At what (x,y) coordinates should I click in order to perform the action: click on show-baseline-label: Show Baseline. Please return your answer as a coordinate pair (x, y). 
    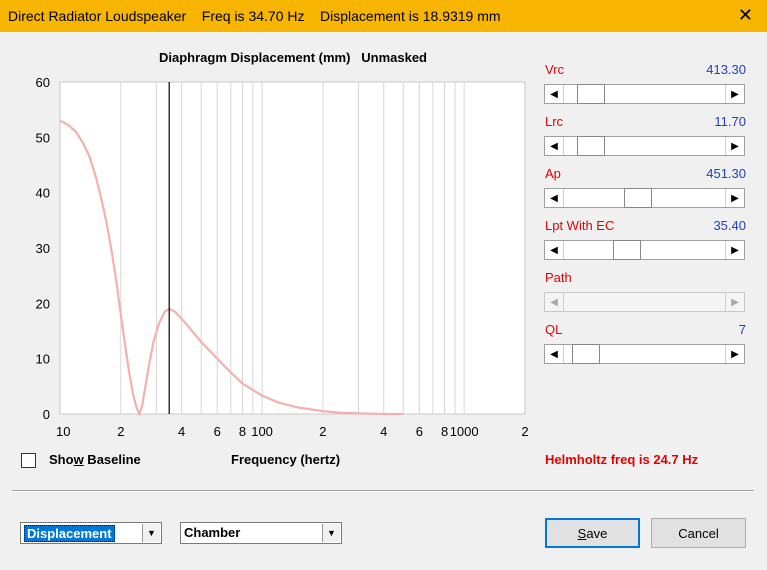
    Looking at the image, I should click on (95, 459).